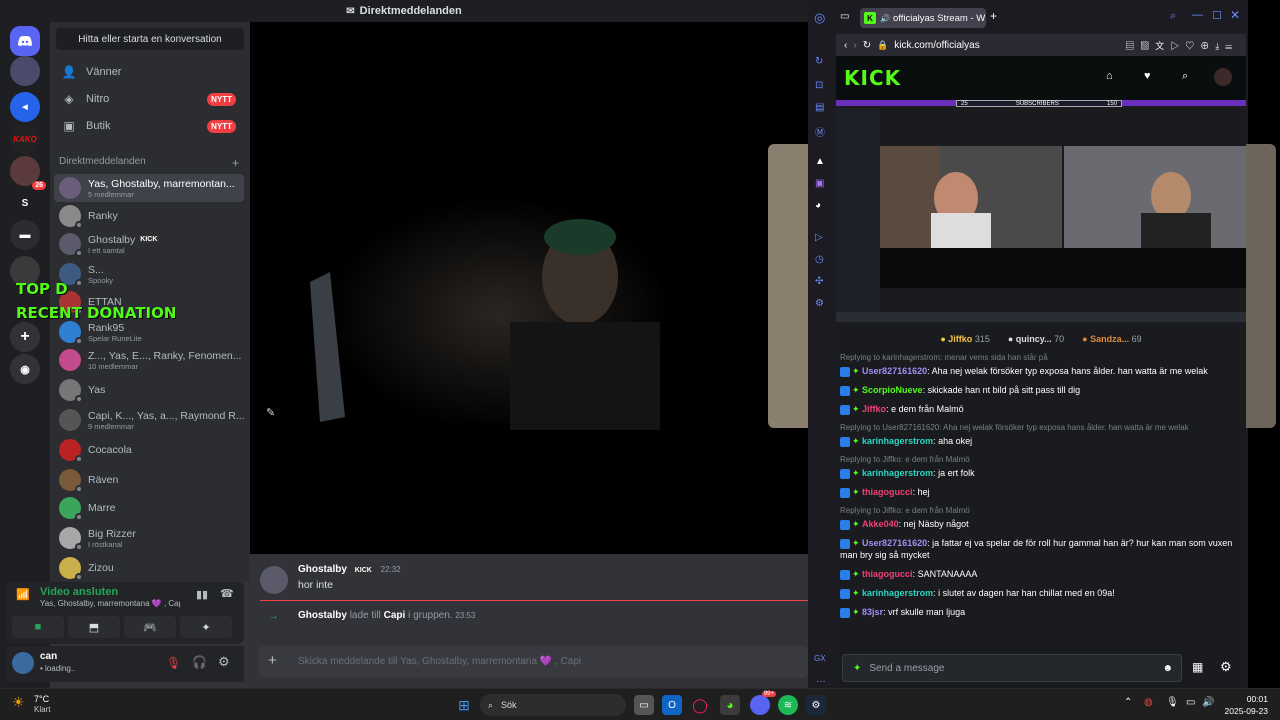 This screenshot has width=1280, height=720. What do you see at coordinates (18, 702) in the screenshot?
I see `weather-icon: ☀` at bounding box center [18, 702].